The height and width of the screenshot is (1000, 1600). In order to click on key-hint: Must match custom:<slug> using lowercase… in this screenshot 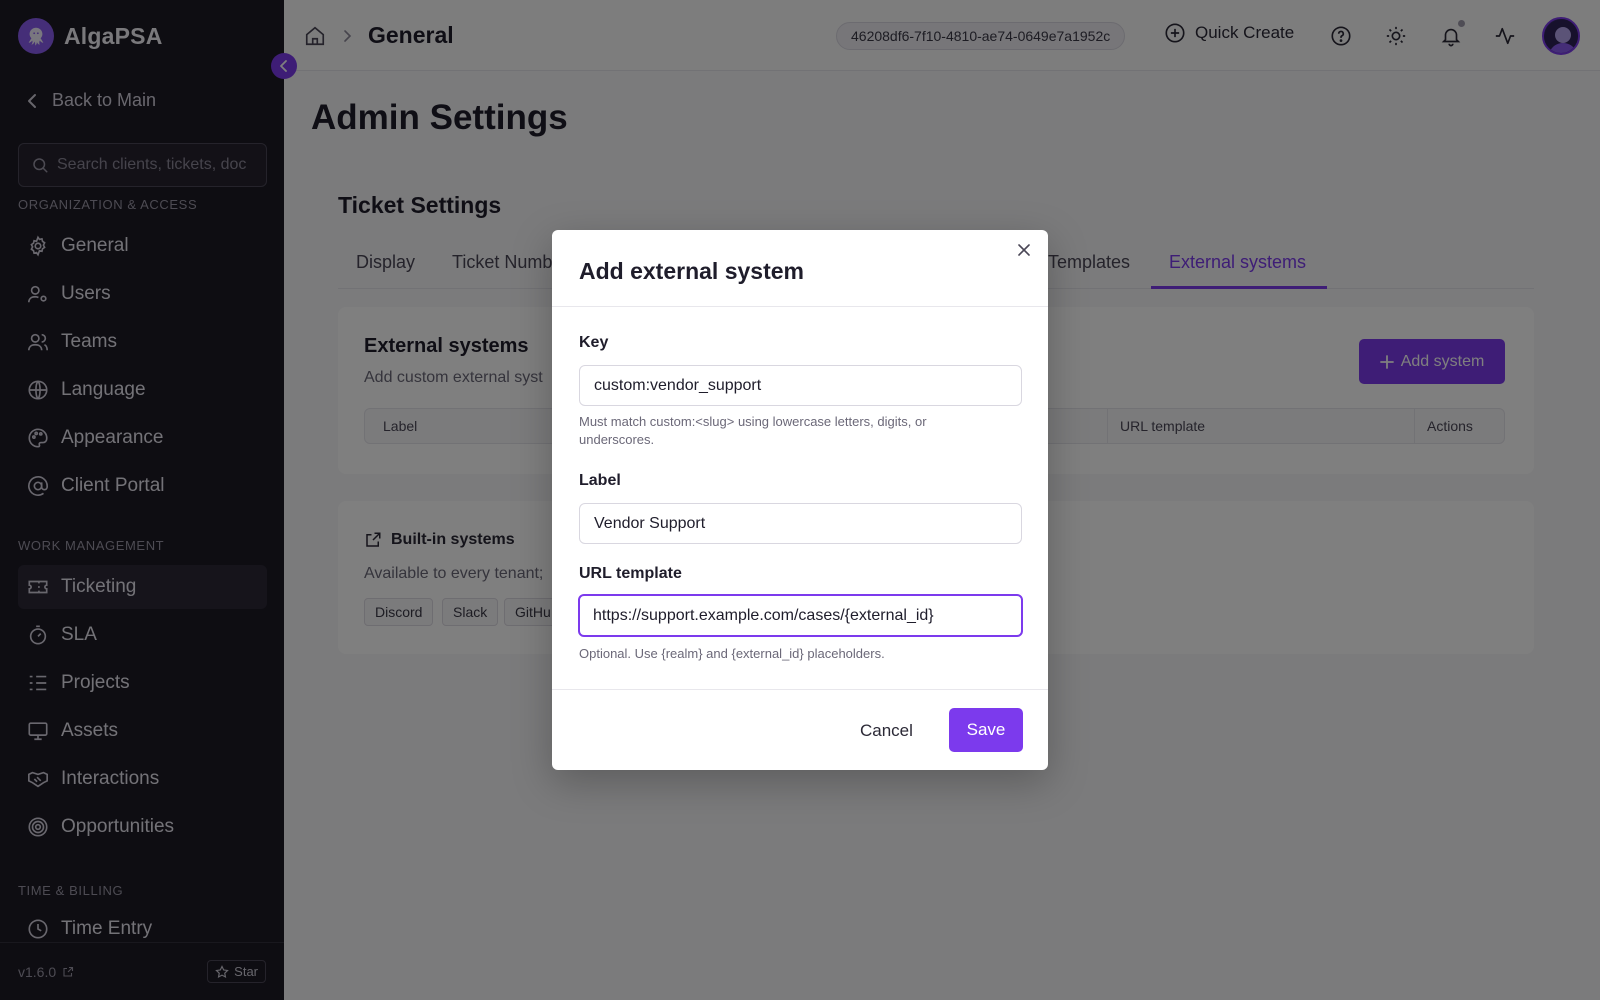, I will do `click(753, 430)`.